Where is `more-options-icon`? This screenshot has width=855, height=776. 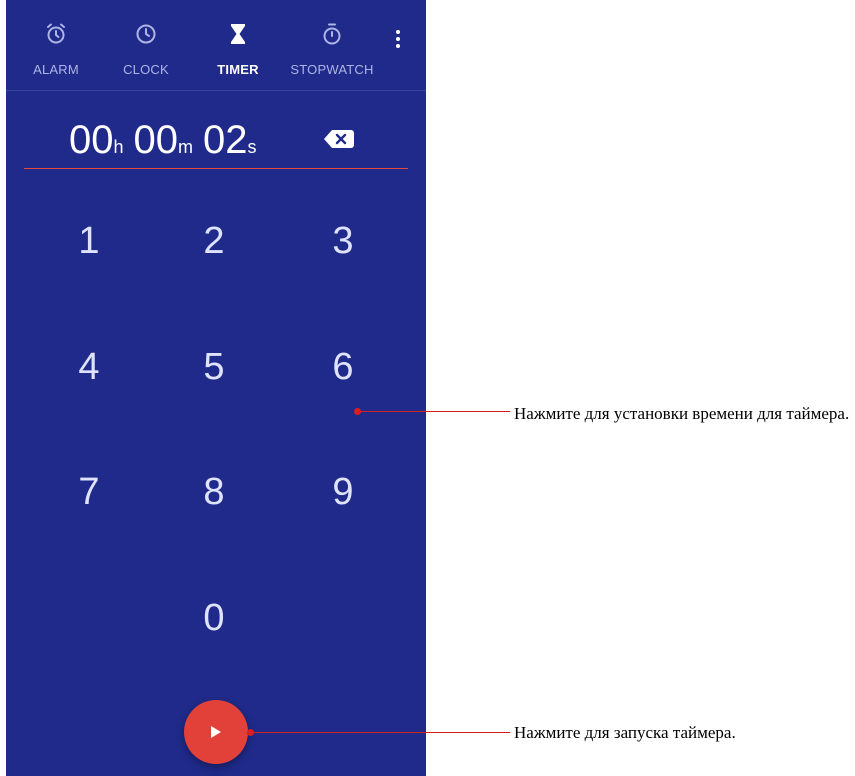
more-options-icon is located at coordinates (398, 40).